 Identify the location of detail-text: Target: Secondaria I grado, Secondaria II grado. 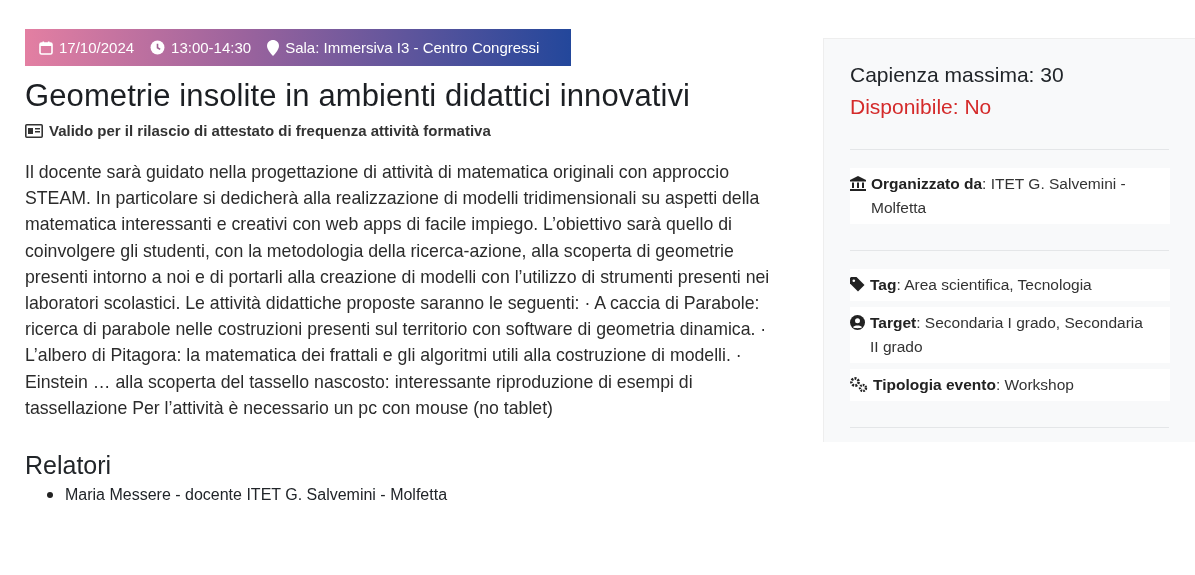
(1007, 335).